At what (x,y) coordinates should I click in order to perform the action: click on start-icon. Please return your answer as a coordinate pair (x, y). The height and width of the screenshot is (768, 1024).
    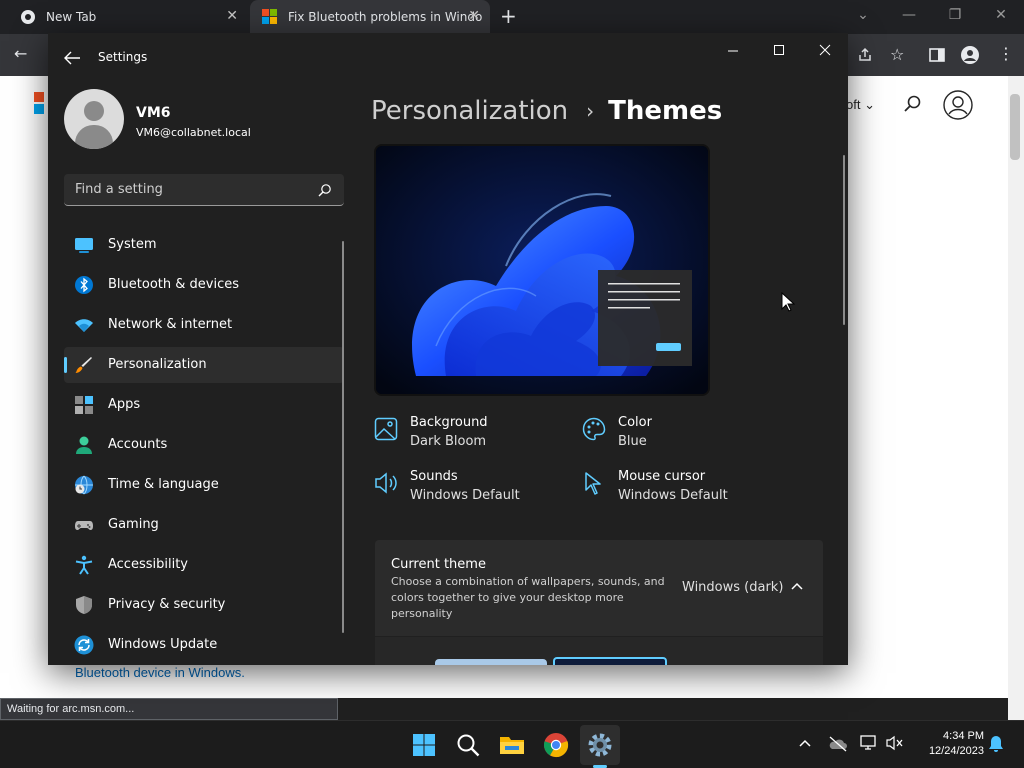
    Looking at the image, I should click on (424, 745).